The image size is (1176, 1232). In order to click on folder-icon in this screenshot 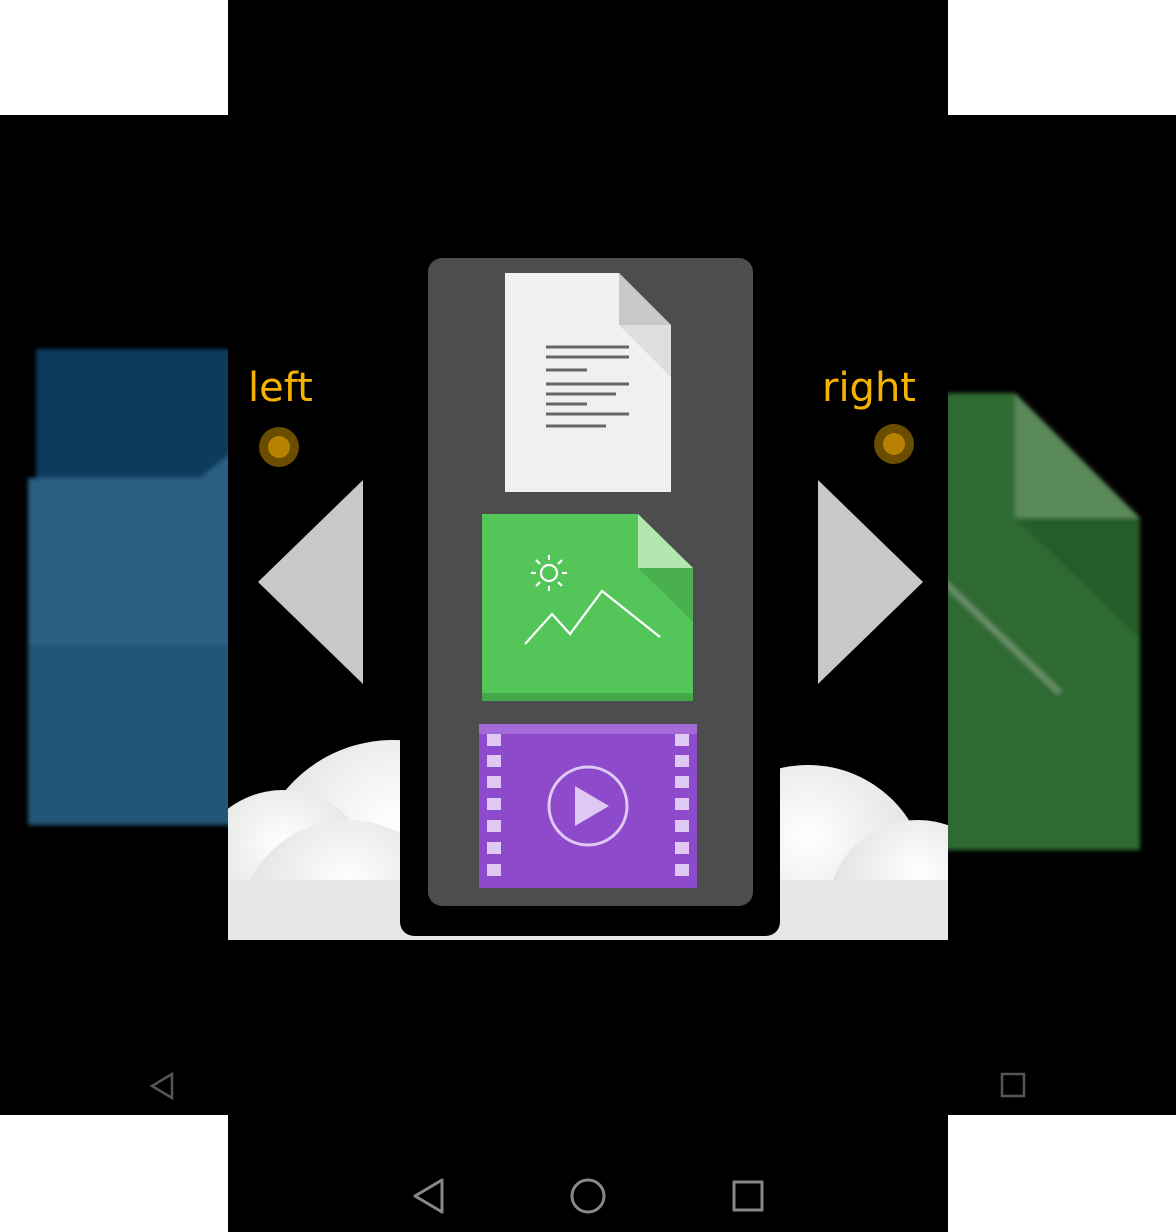, I will do `click(131, 587)`.